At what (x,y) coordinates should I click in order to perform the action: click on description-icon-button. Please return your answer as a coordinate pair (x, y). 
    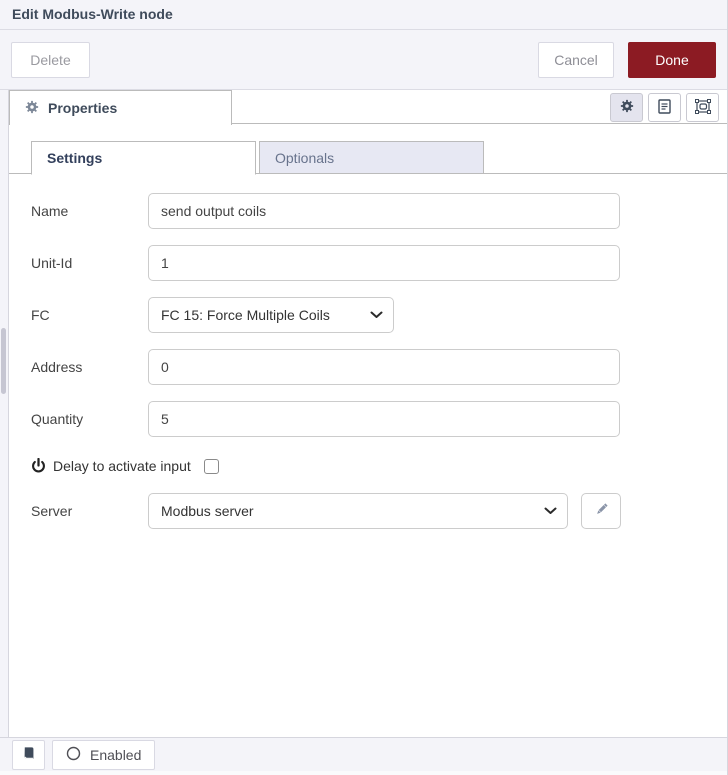
    Looking at the image, I should click on (664, 107).